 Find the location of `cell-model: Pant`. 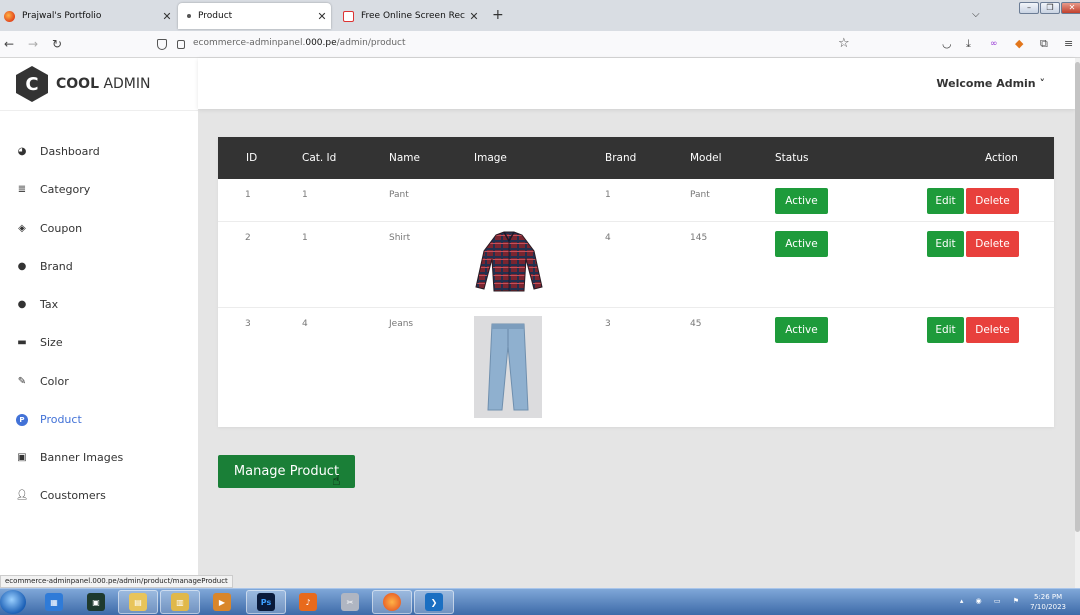

cell-model: Pant is located at coordinates (700, 195).